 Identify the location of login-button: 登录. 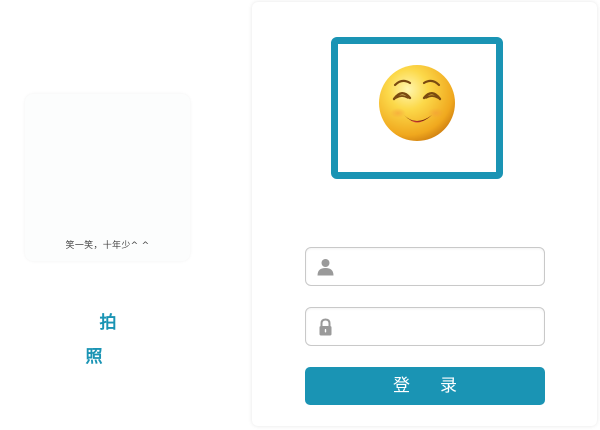
(425, 386).